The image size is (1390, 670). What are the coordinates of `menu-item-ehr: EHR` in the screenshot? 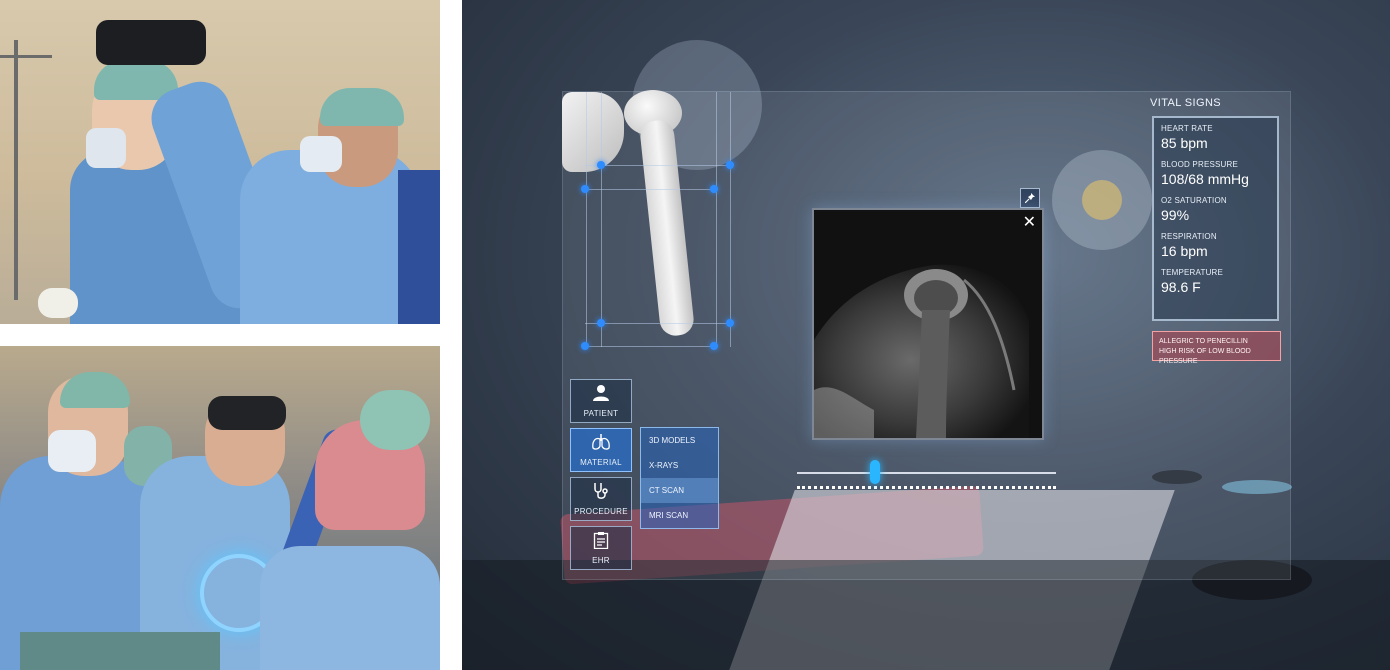 It's located at (601, 548).